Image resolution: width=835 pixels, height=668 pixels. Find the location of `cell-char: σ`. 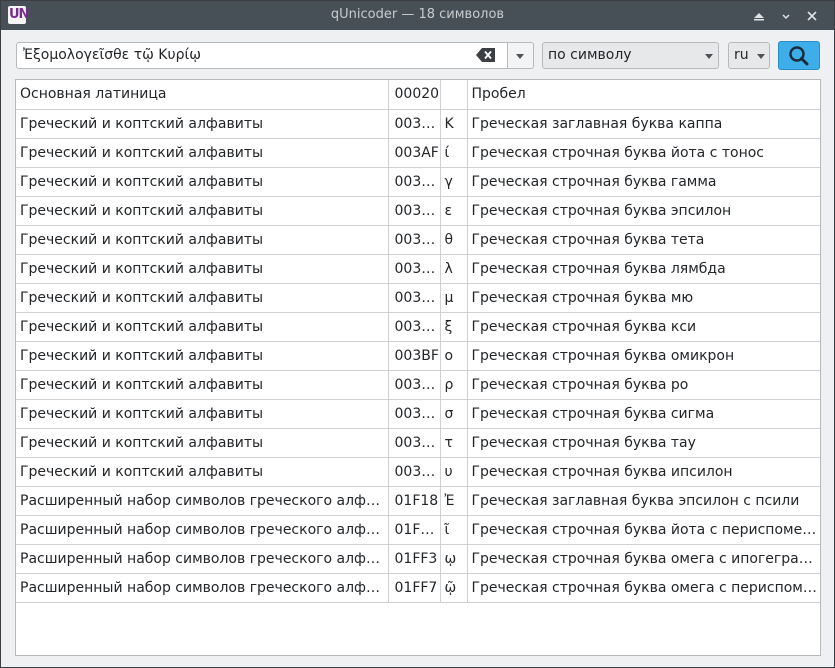

cell-char: σ is located at coordinates (454, 414).